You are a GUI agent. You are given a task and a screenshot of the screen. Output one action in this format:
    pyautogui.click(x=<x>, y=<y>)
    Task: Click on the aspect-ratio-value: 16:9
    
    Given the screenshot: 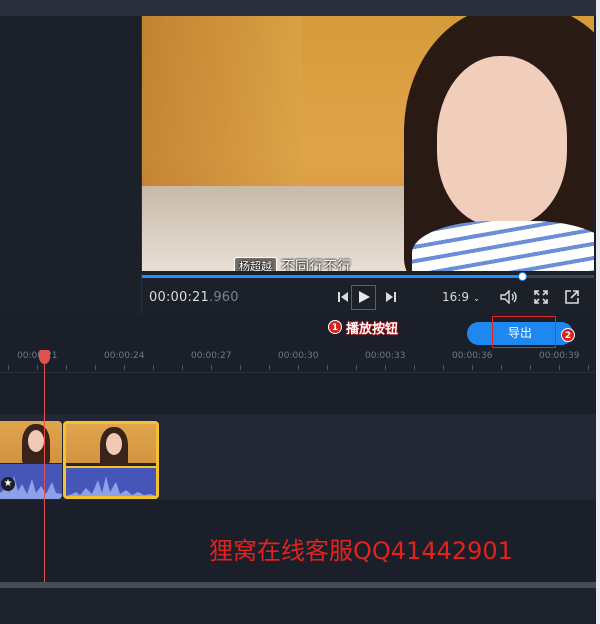 What is the action you would take?
    pyautogui.click(x=455, y=297)
    